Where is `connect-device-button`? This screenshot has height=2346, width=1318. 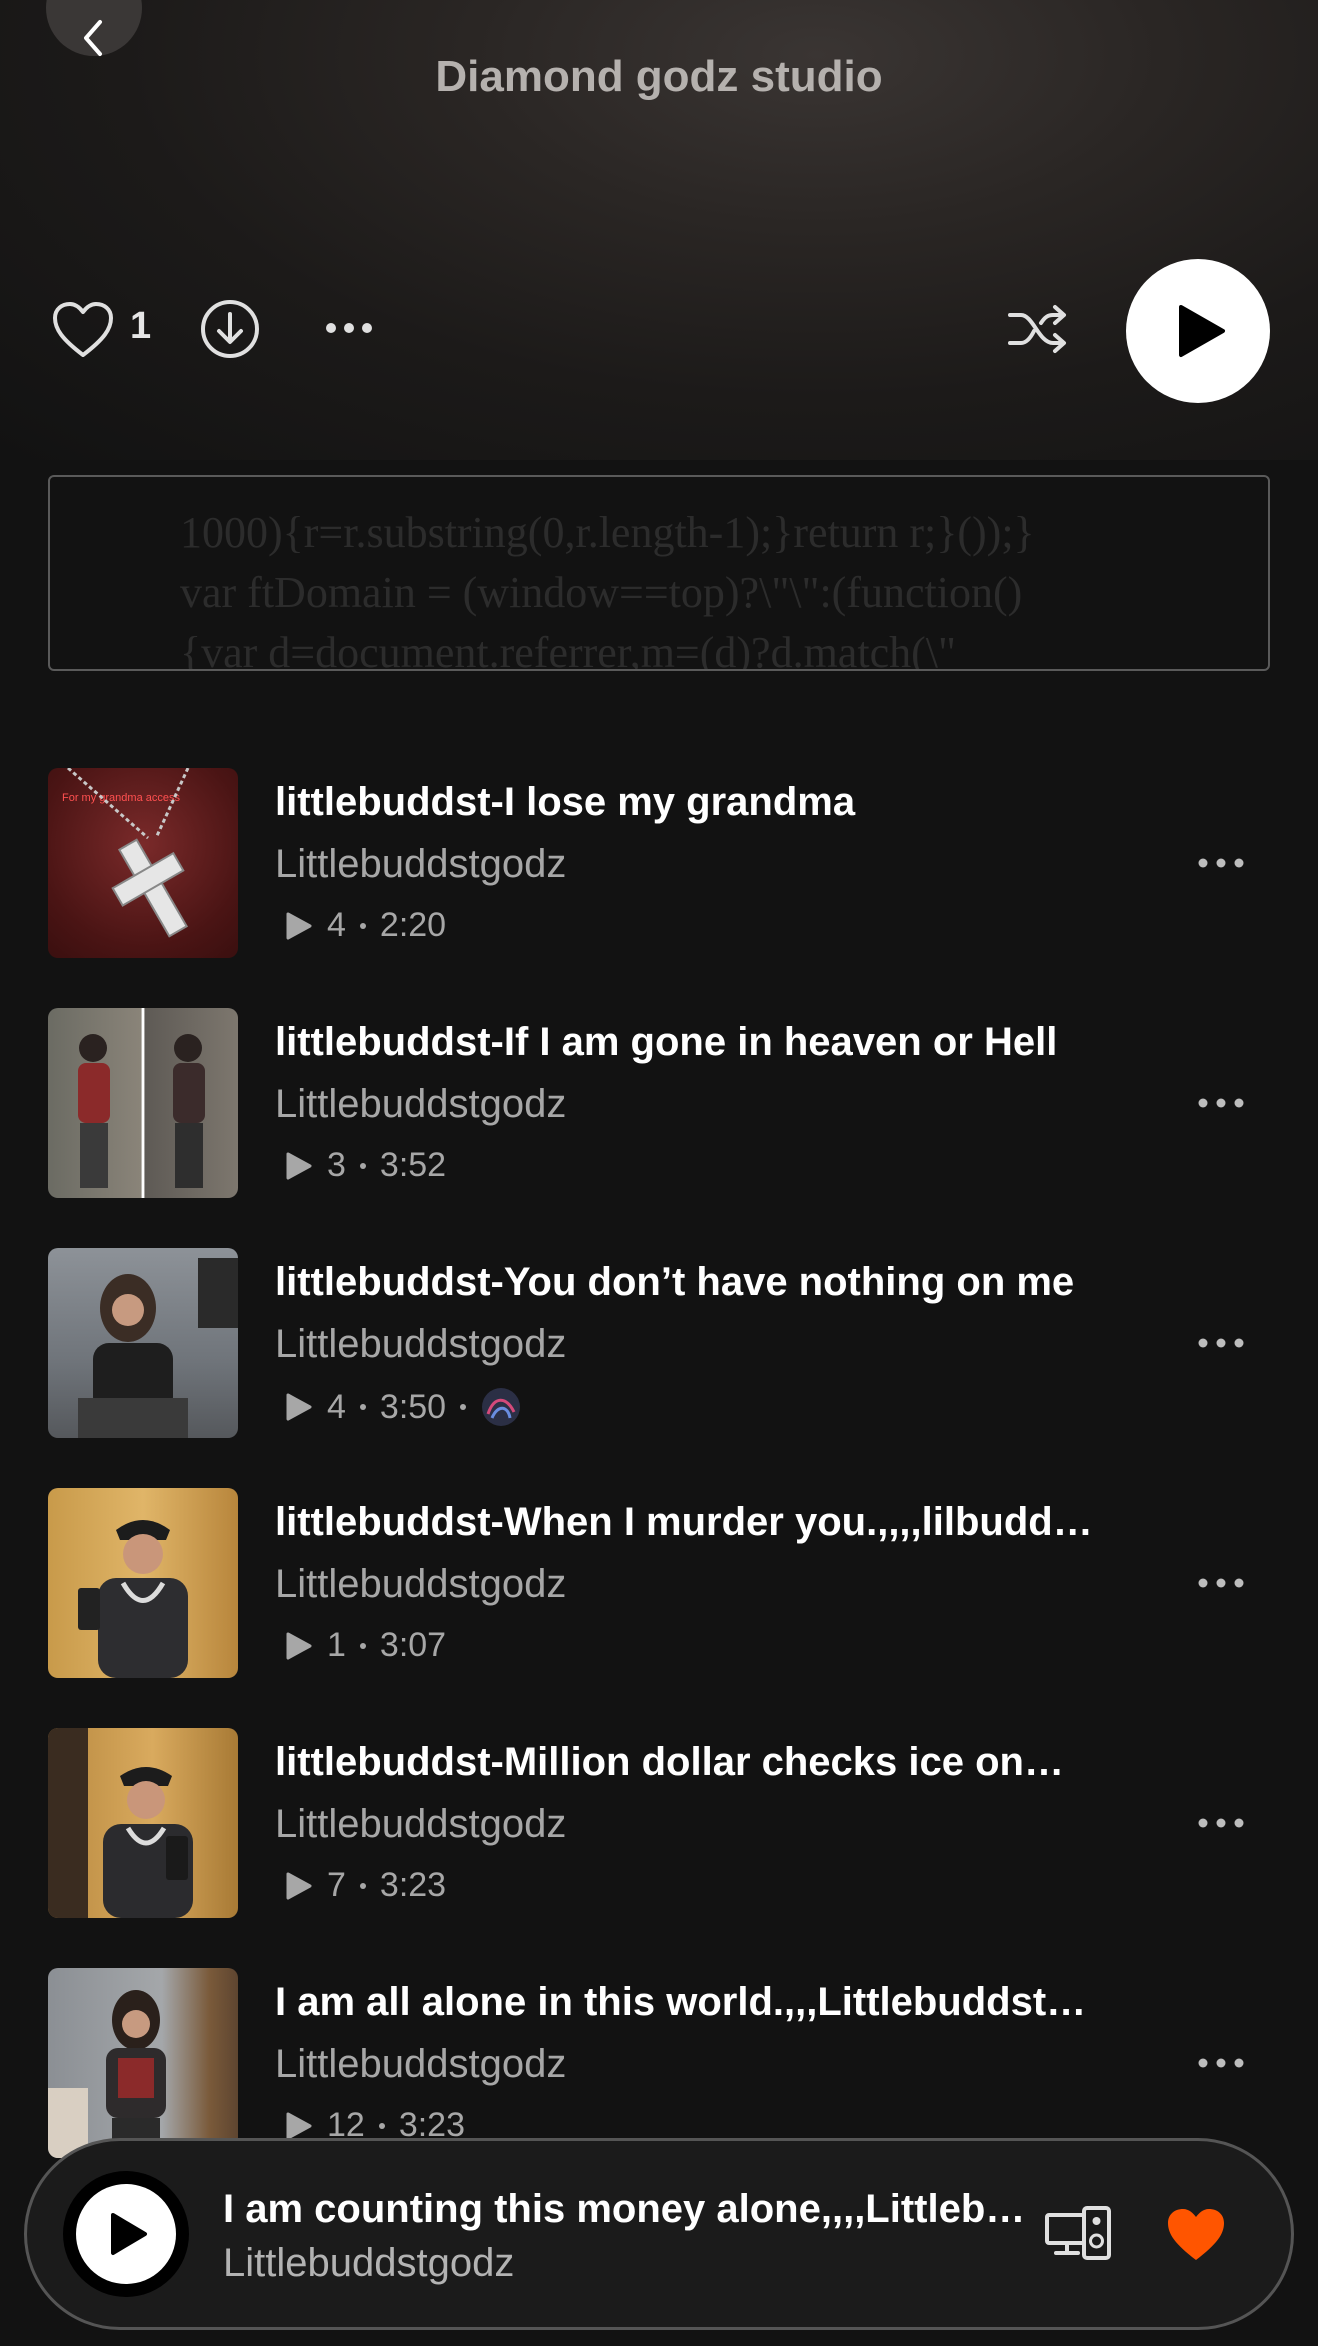 connect-device-button is located at coordinates (1078, 2233).